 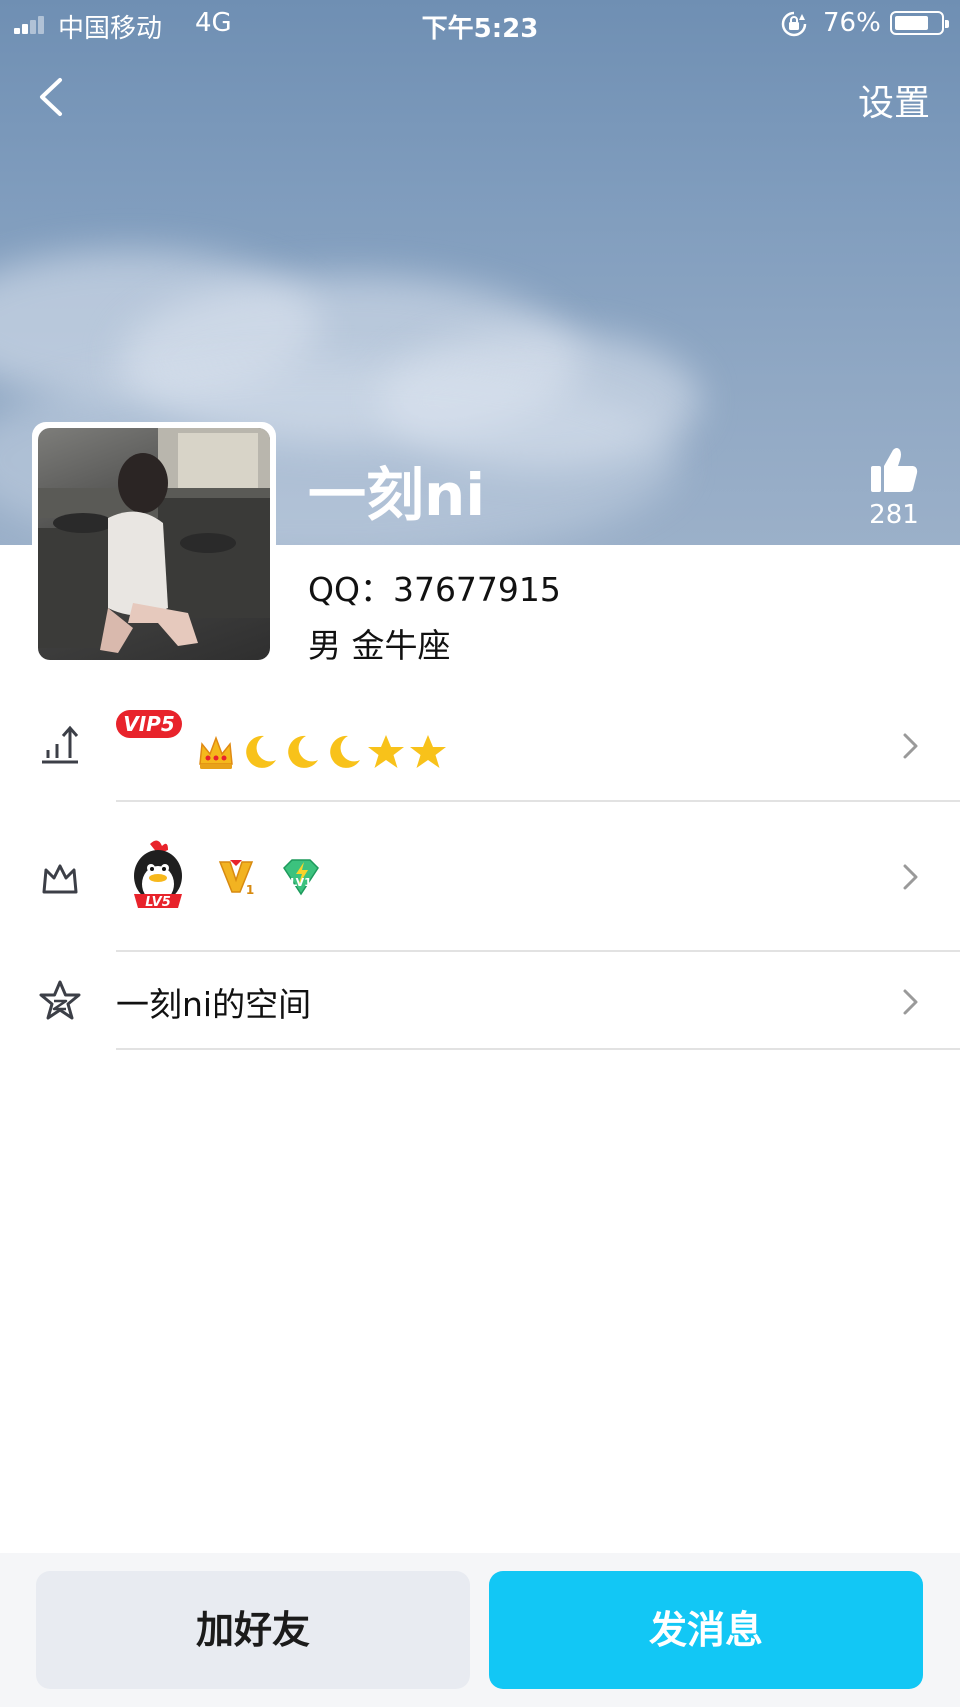 What do you see at coordinates (480, 877) in the screenshot?
I see `badges-row: LV5 1 LV1` at bounding box center [480, 877].